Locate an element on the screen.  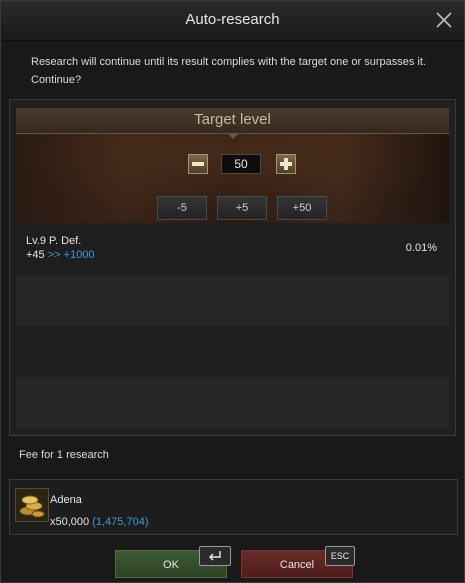
fee-item: Adena x50,000 (1,475,704) is located at coordinates (233, 507).